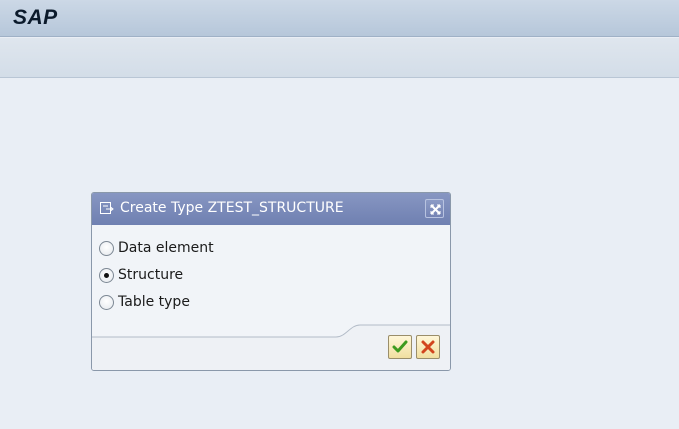 The image size is (679, 429). What do you see at coordinates (339, 18) in the screenshot?
I see `window-title-bar: SAP` at bounding box center [339, 18].